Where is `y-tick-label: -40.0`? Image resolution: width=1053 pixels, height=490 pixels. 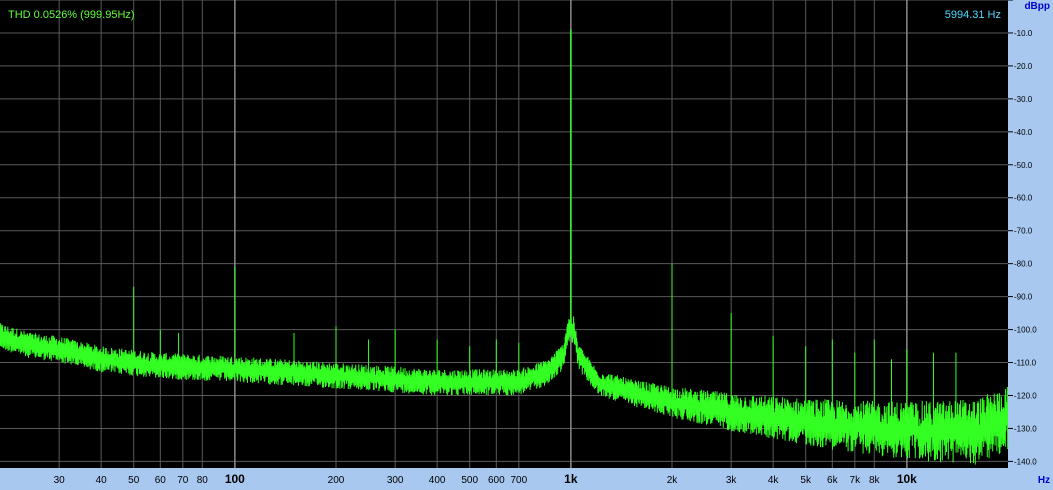 y-tick-label: -40.0 is located at coordinates (1023, 132).